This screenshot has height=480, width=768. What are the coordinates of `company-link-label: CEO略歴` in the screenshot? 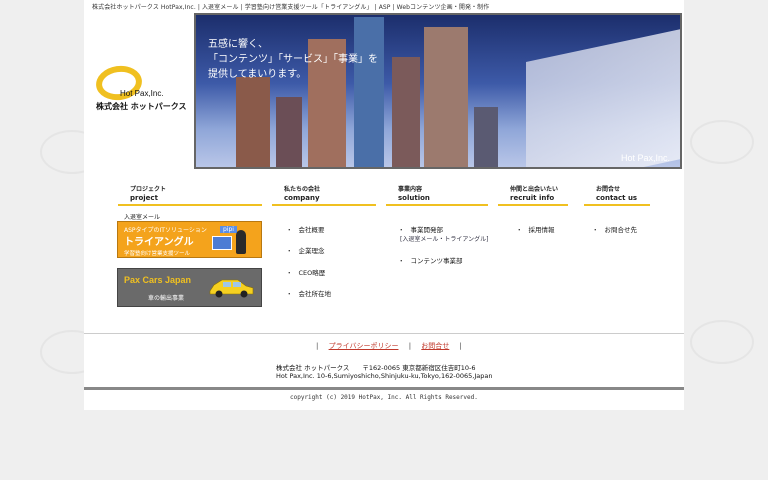 It's located at (312, 273).